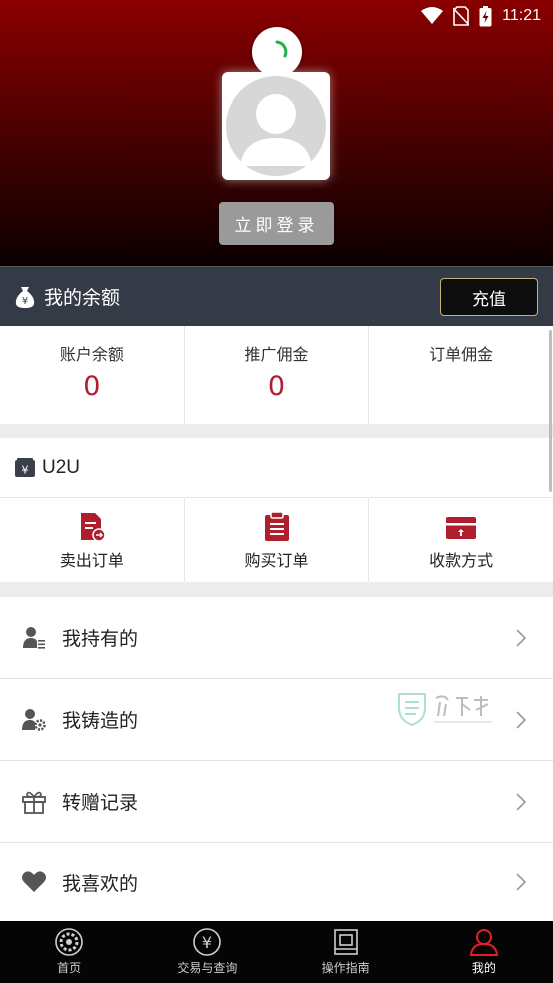 This screenshot has height=983, width=553. I want to click on wallet-yen-icon: ¥, so click(25, 467).